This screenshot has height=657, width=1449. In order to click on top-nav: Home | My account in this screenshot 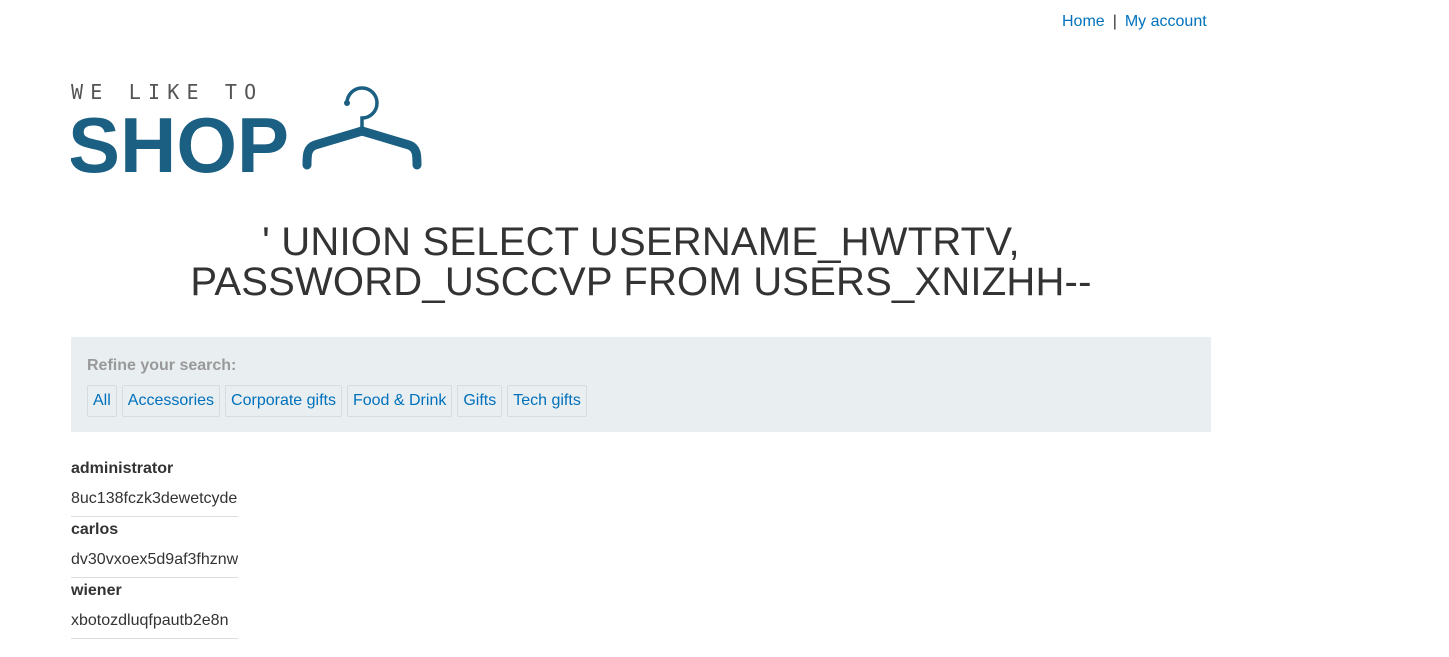, I will do `click(1134, 22)`.